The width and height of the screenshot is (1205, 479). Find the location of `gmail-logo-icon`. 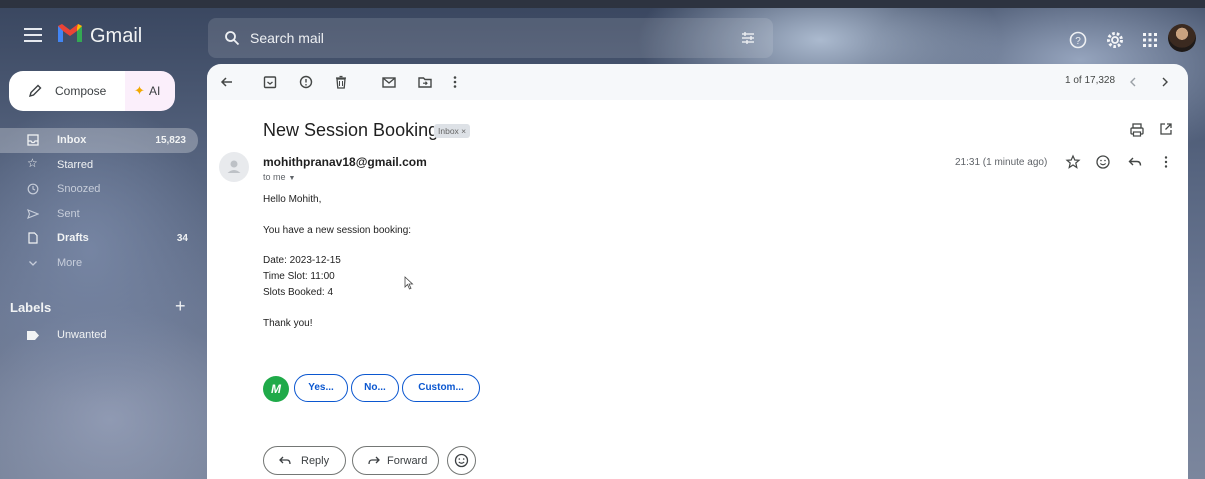

gmail-logo-icon is located at coordinates (70, 33).